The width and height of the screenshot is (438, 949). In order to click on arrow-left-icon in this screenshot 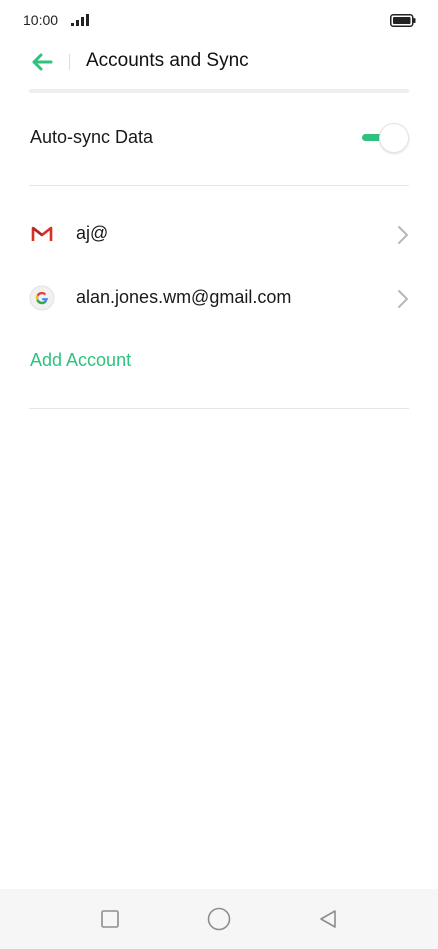, I will do `click(42, 62)`.